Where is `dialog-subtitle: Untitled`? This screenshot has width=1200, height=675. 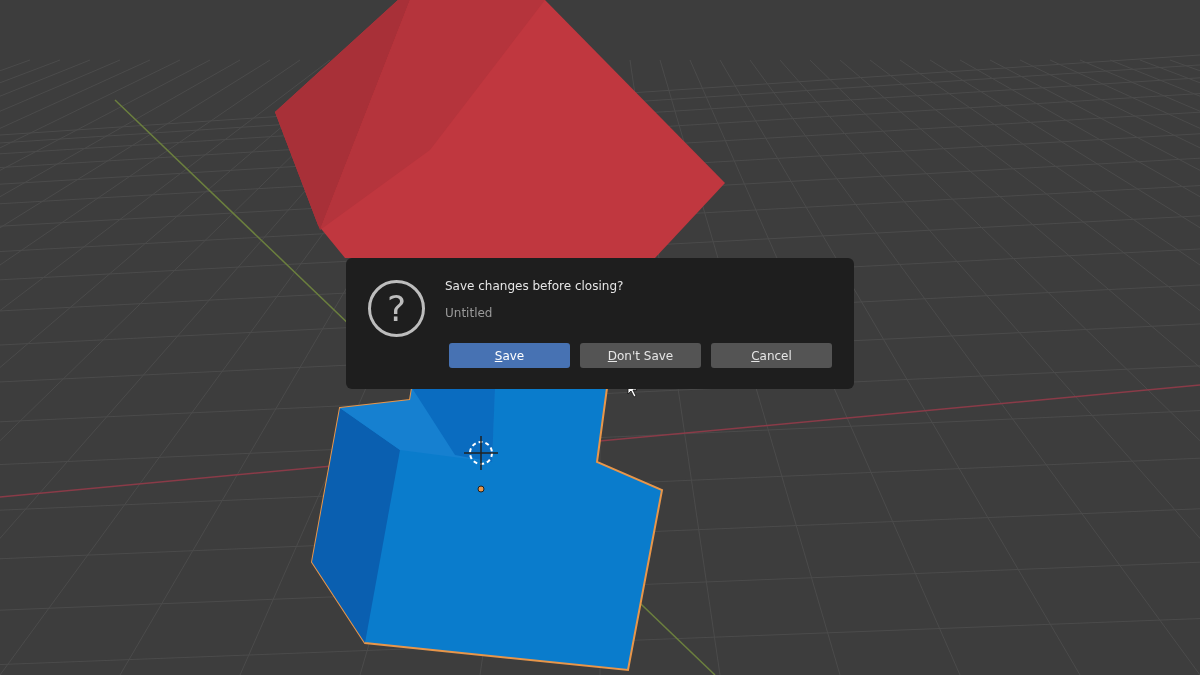 dialog-subtitle: Untitled is located at coordinates (469, 313).